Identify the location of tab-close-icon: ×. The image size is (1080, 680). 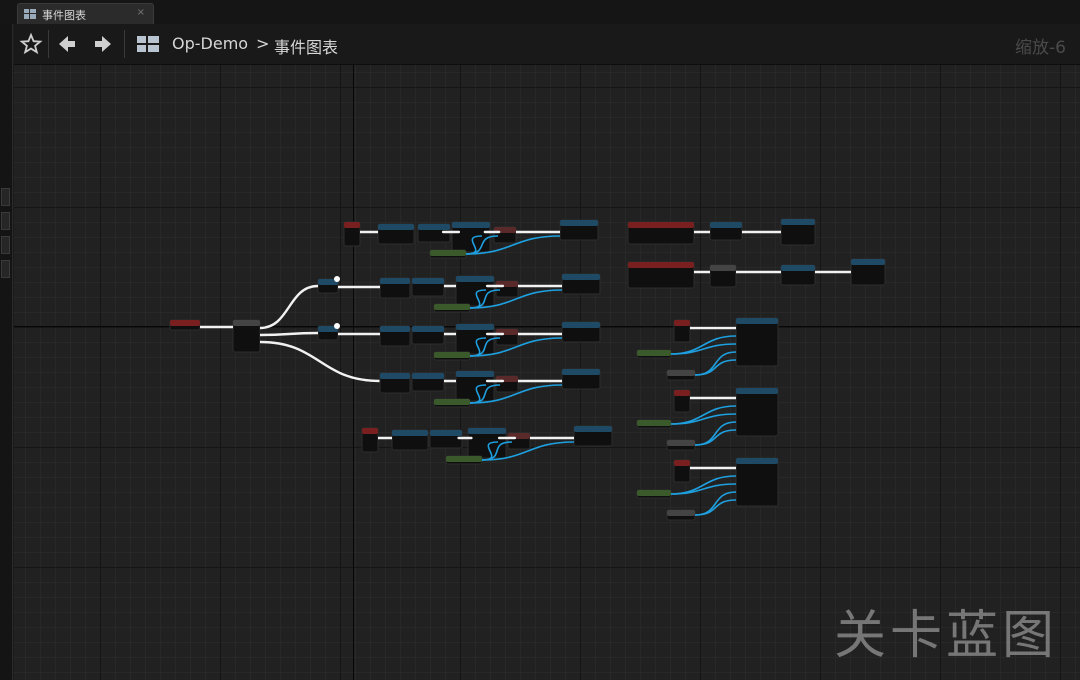
(141, 12).